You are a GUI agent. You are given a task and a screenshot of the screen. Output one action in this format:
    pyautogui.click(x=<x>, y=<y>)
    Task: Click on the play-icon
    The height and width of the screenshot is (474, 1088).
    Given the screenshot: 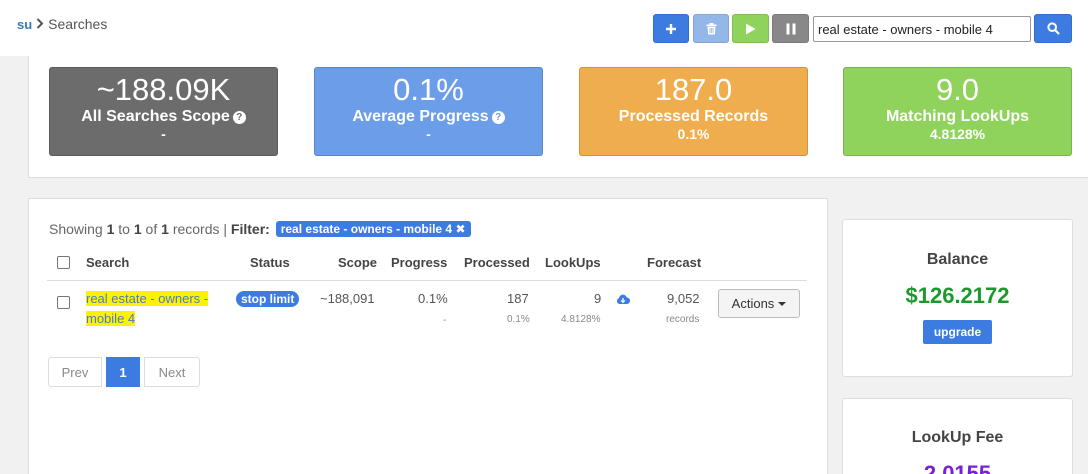 What is the action you would take?
    pyautogui.click(x=751, y=28)
    